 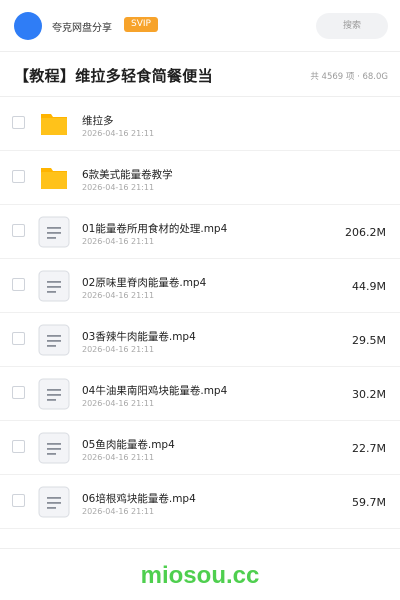 I want to click on file-name: 维拉多, so click(x=98, y=120).